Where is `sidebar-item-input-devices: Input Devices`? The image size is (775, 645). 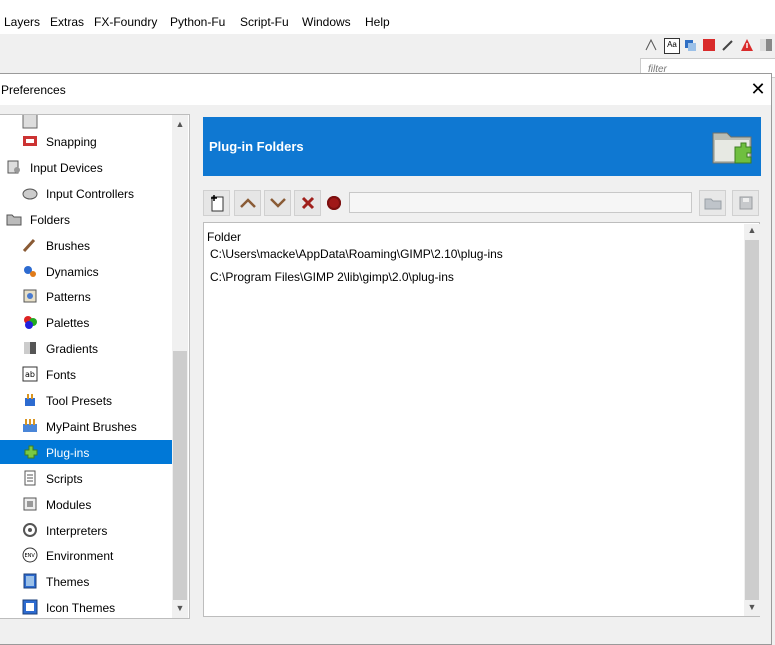 sidebar-item-input-devices: Input Devices is located at coordinates (86, 167).